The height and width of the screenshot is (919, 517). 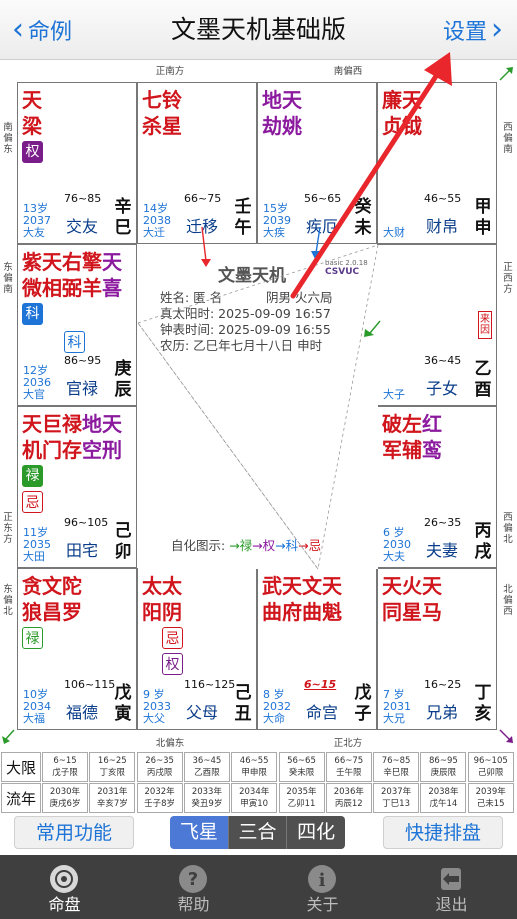 What do you see at coordinates (112, 792) in the screenshot?
I see `liunian-cell-line: 2031年` at bounding box center [112, 792].